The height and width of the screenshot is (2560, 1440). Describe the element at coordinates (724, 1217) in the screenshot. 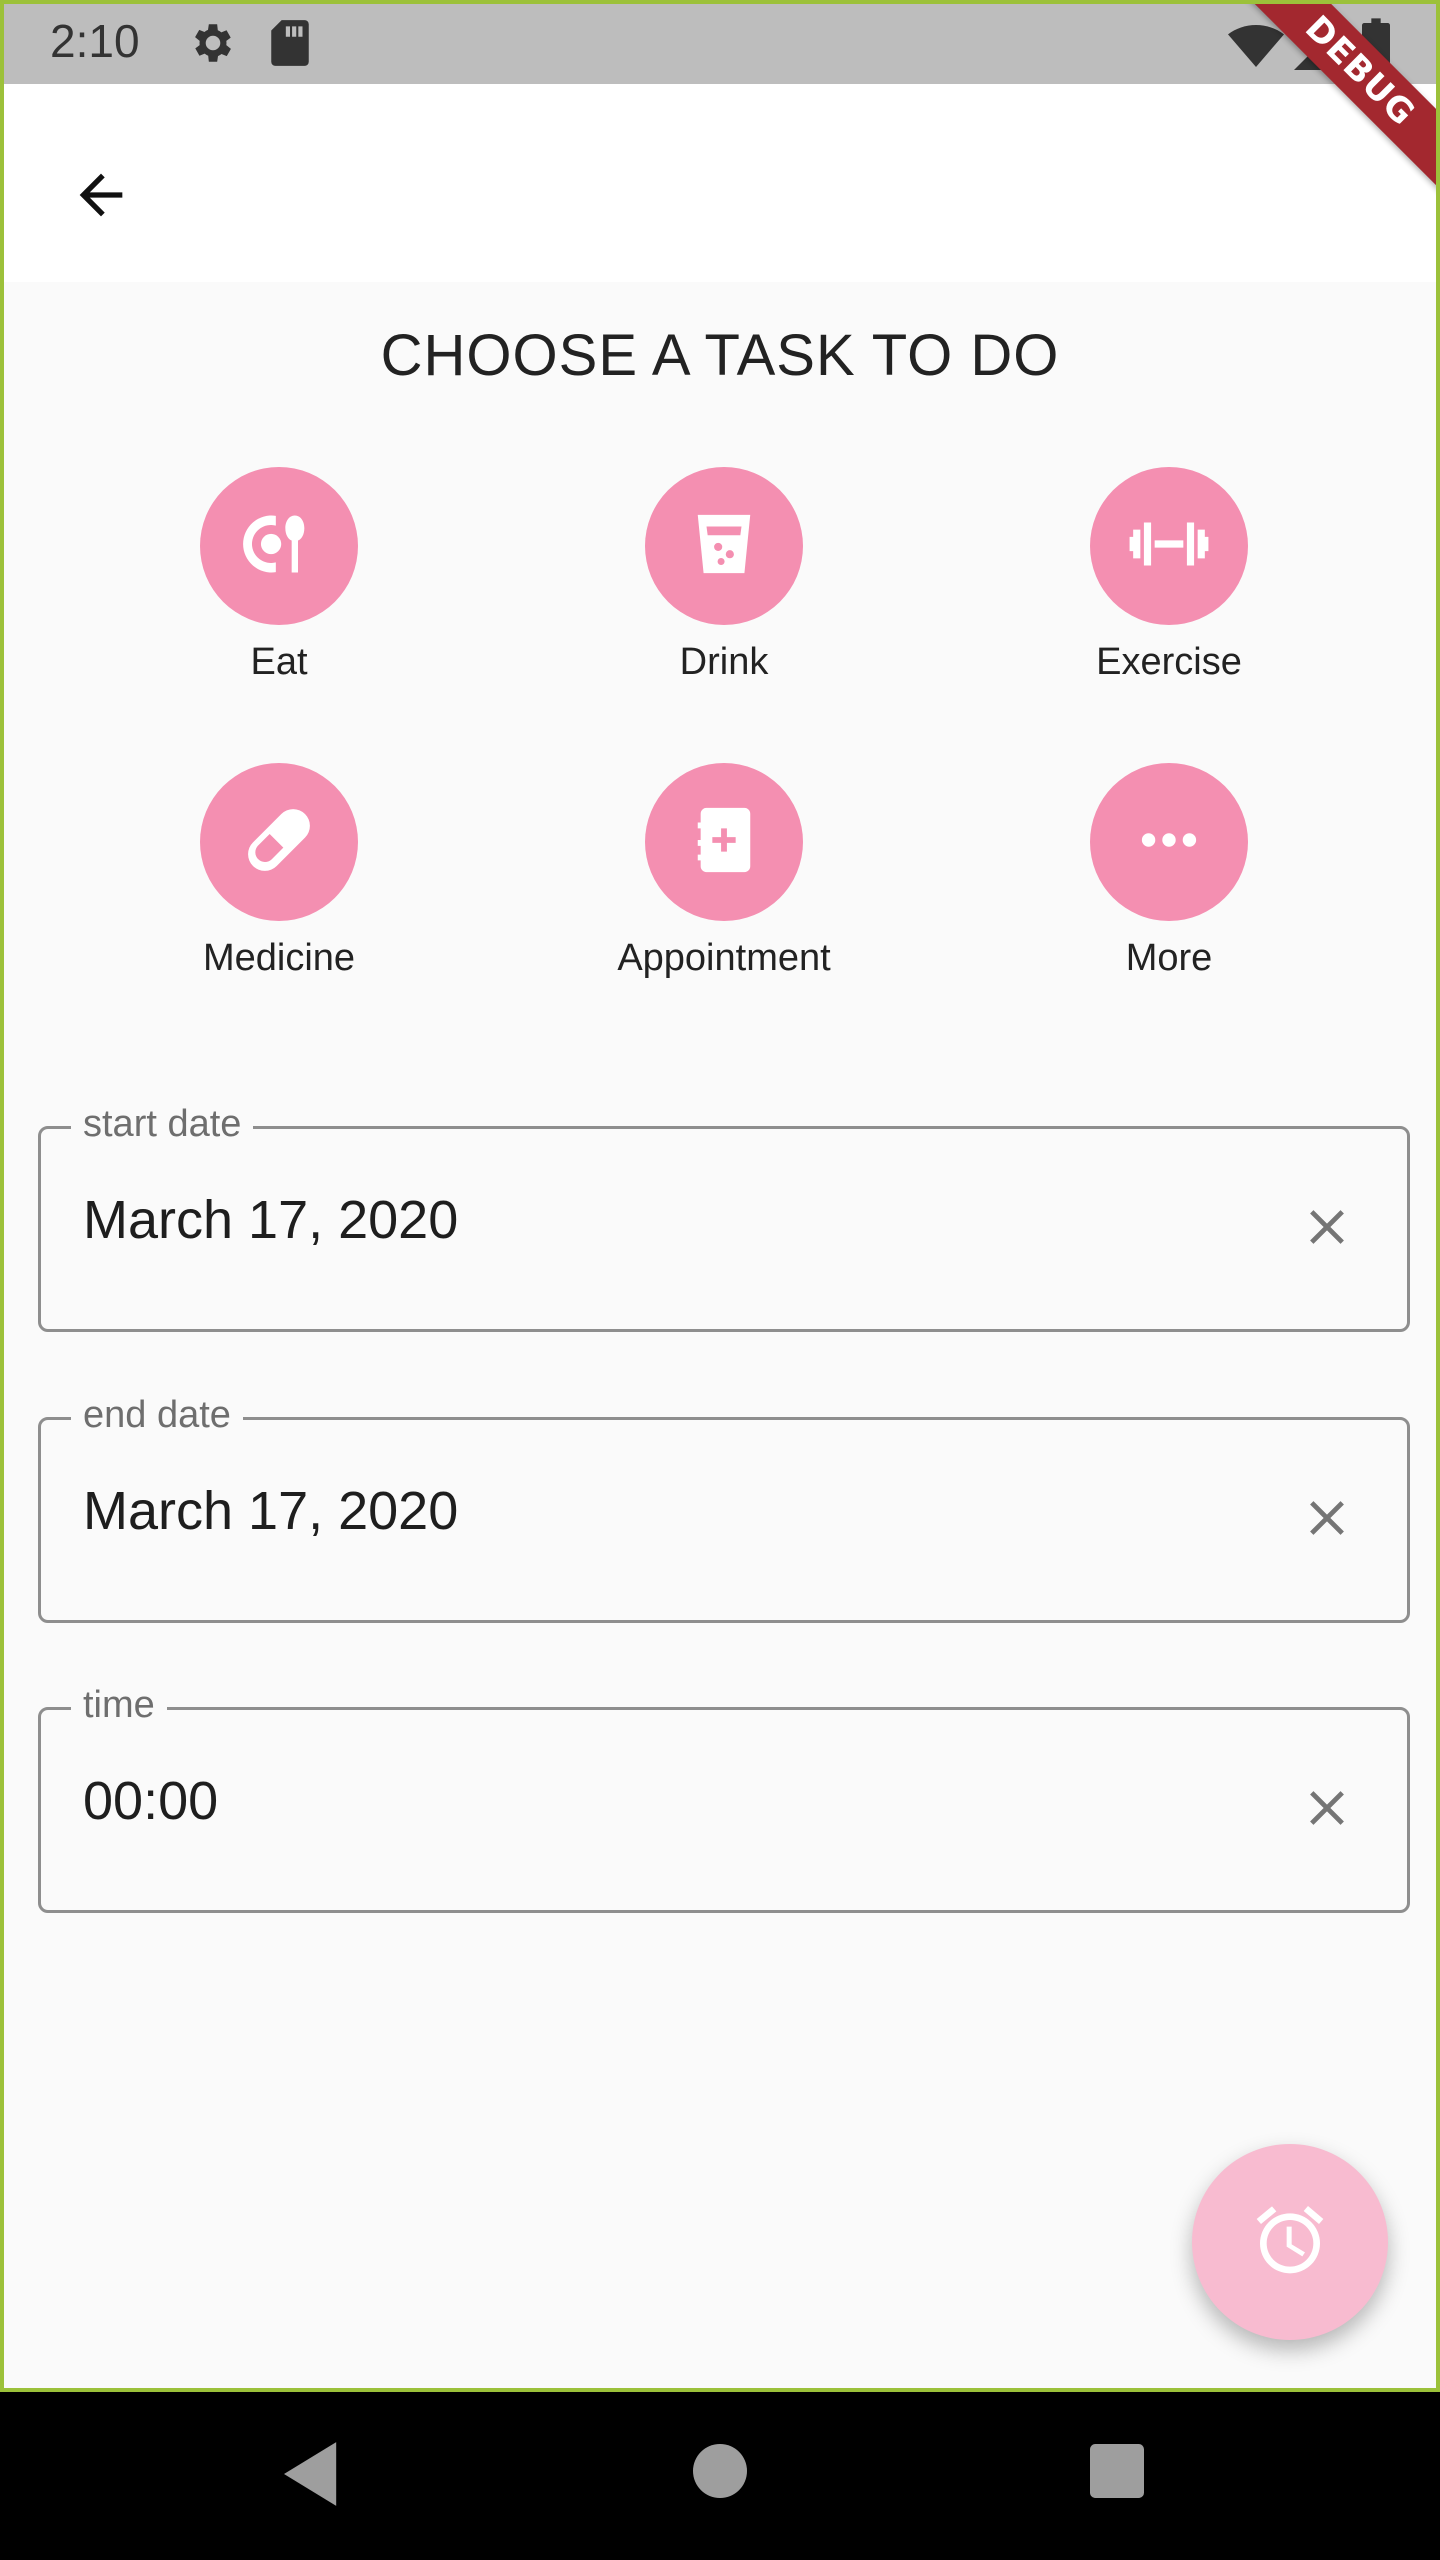

I see `start-date-field: start date March 17, 2020` at that location.